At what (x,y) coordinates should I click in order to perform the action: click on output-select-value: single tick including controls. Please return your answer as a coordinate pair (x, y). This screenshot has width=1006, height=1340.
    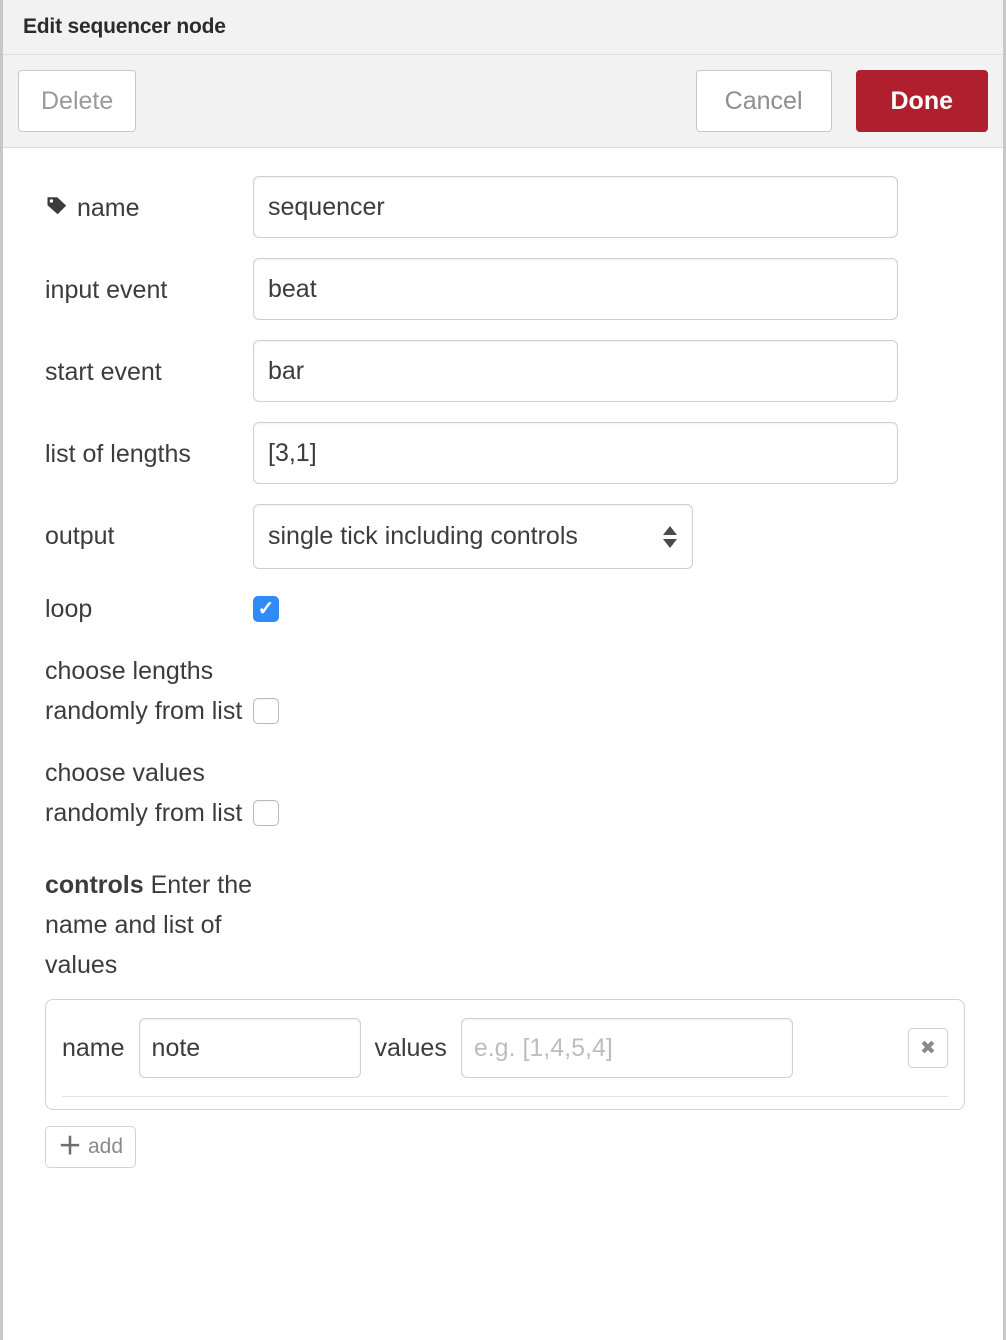
    Looking at the image, I should click on (423, 536).